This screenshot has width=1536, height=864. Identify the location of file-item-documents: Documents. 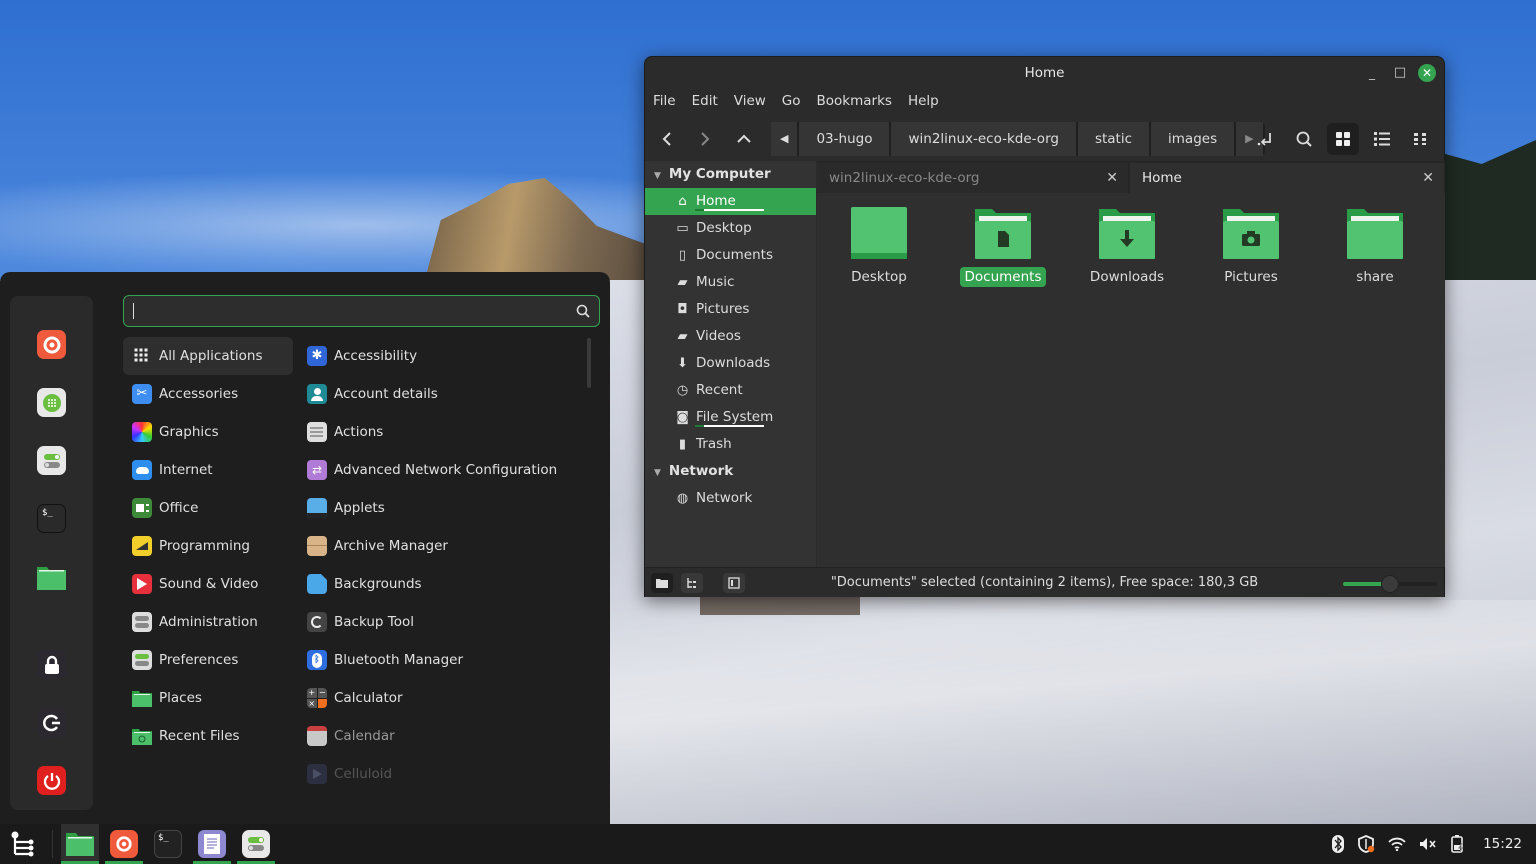
(1003, 247).